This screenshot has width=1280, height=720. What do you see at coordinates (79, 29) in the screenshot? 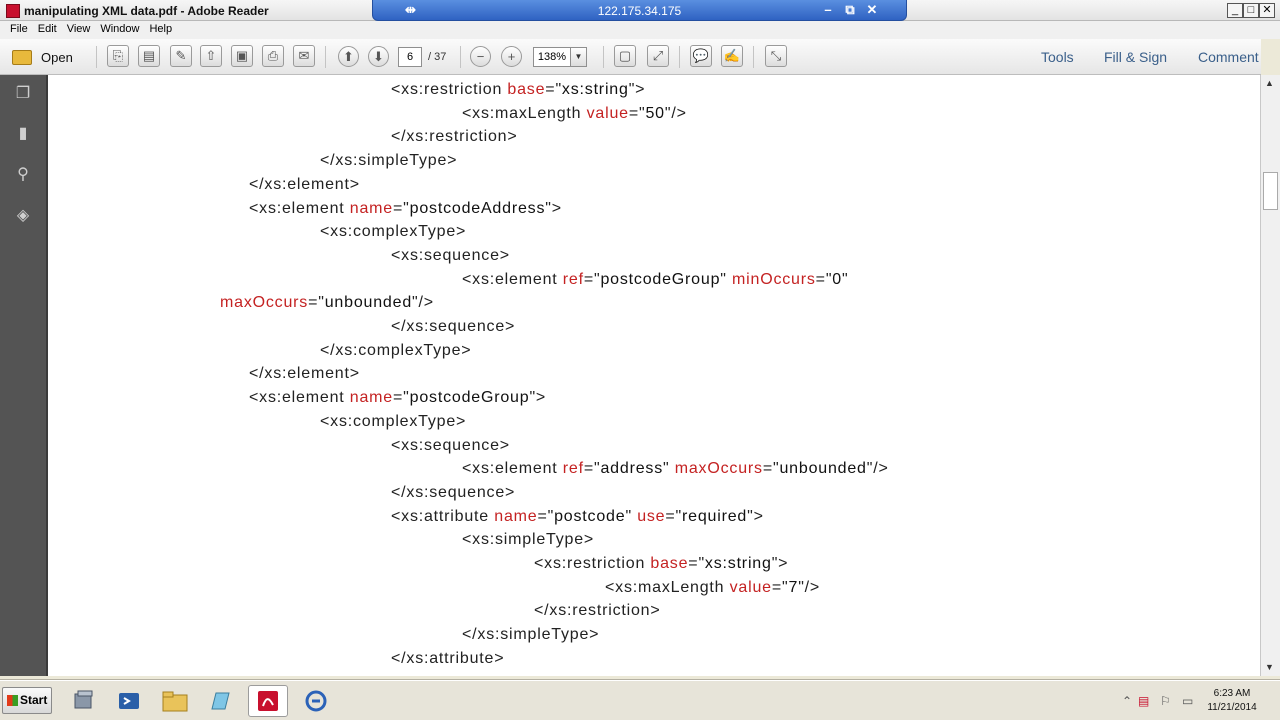
I see `menu-view: View` at bounding box center [79, 29].